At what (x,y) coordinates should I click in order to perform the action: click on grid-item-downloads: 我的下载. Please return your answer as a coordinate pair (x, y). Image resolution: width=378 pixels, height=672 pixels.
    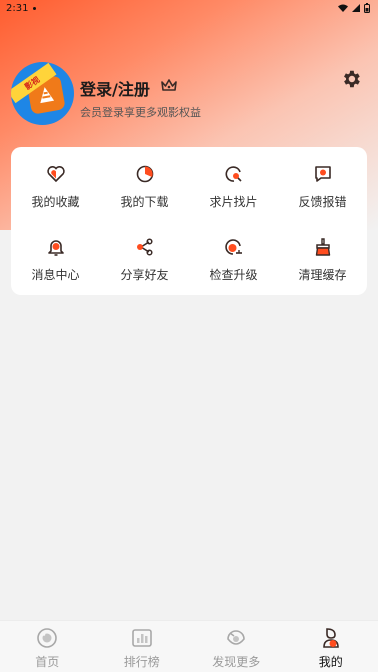
    Looking at the image, I should click on (144, 183).